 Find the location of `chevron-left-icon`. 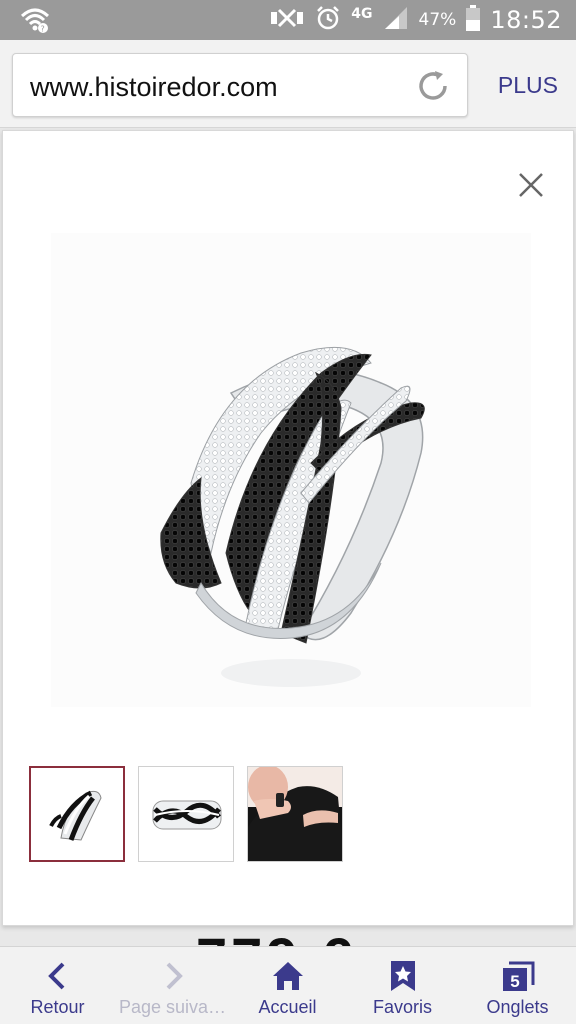

chevron-left-icon is located at coordinates (58, 976).